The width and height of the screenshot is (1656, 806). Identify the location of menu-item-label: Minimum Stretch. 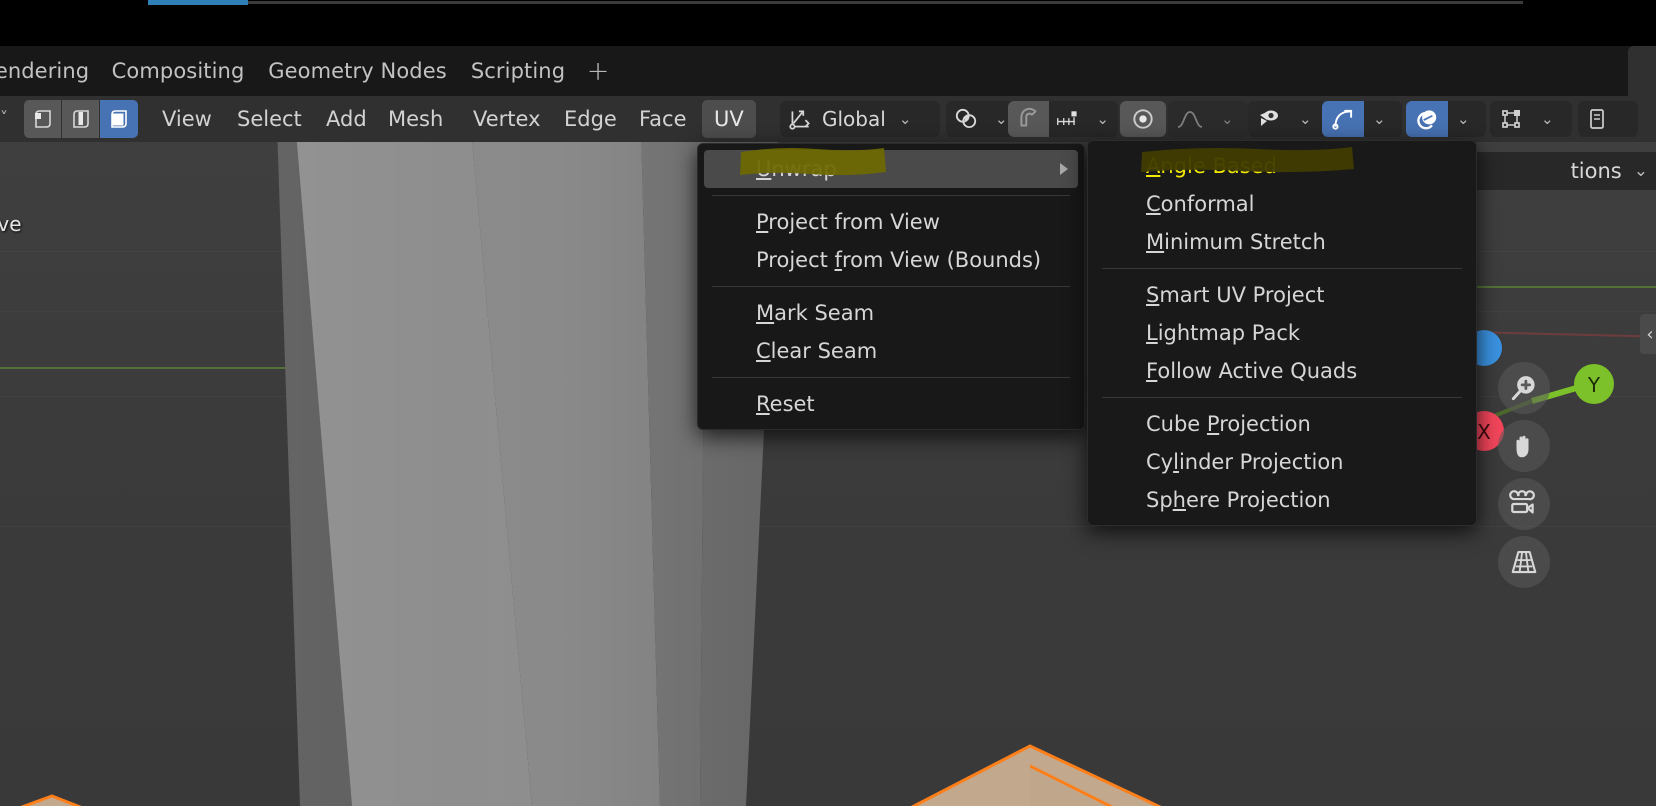
(1236, 242).